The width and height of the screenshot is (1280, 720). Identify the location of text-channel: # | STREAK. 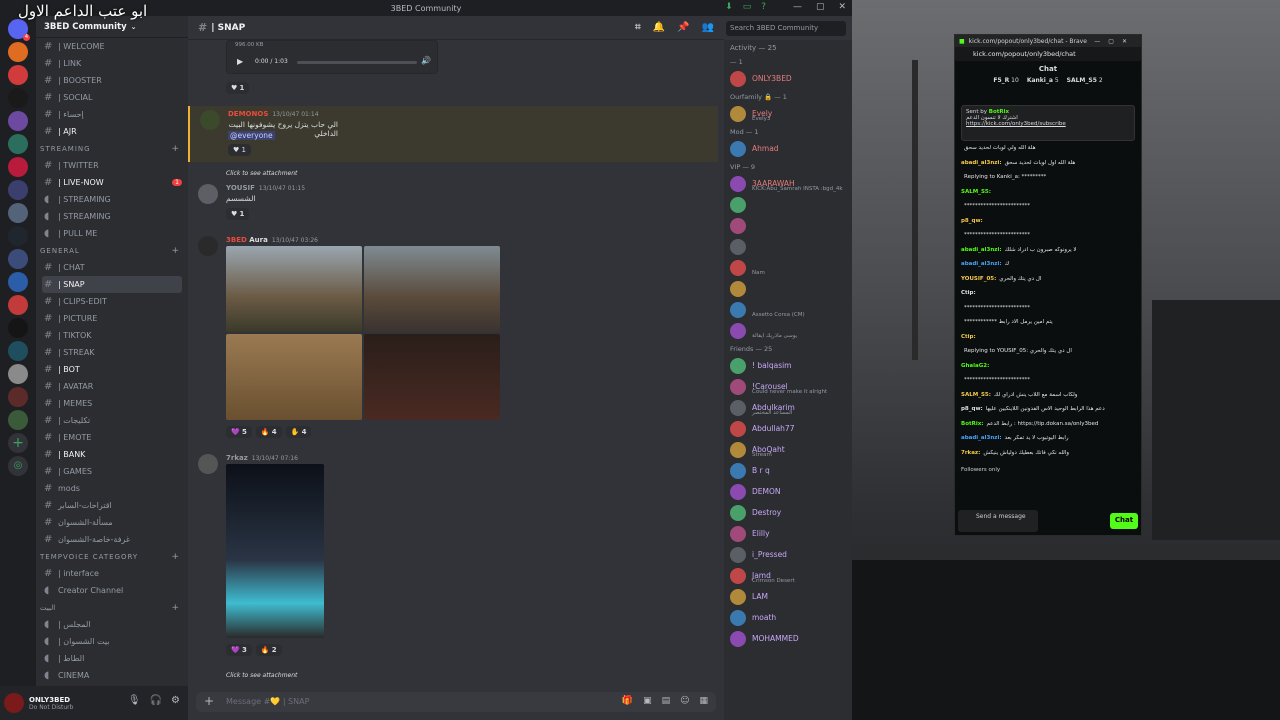
(112, 352).